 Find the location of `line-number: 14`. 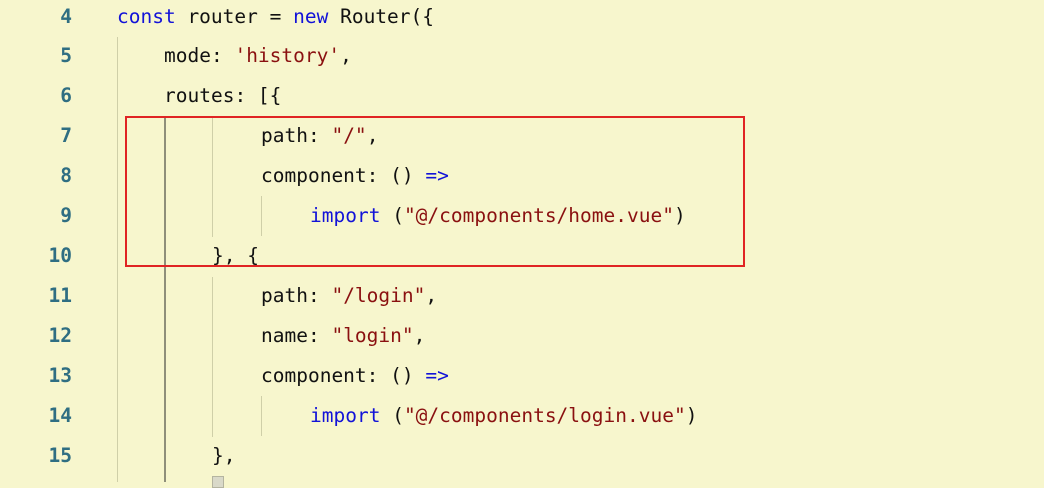

line-number: 14 is located at coordinates (60, 415).